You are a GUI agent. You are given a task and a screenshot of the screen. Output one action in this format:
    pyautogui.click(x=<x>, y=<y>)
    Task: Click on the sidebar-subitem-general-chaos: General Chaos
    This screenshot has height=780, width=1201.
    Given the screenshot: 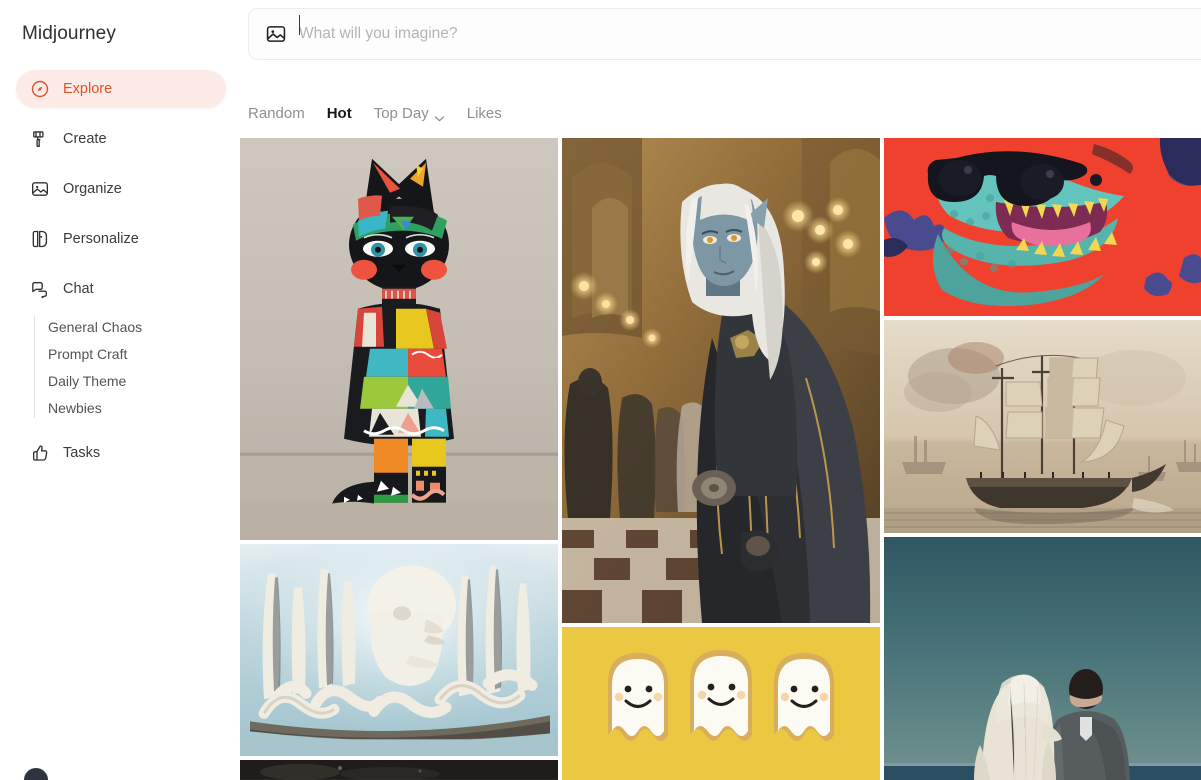 What is the action you would take?
    pyautogui.click(x=144, y=327)
    